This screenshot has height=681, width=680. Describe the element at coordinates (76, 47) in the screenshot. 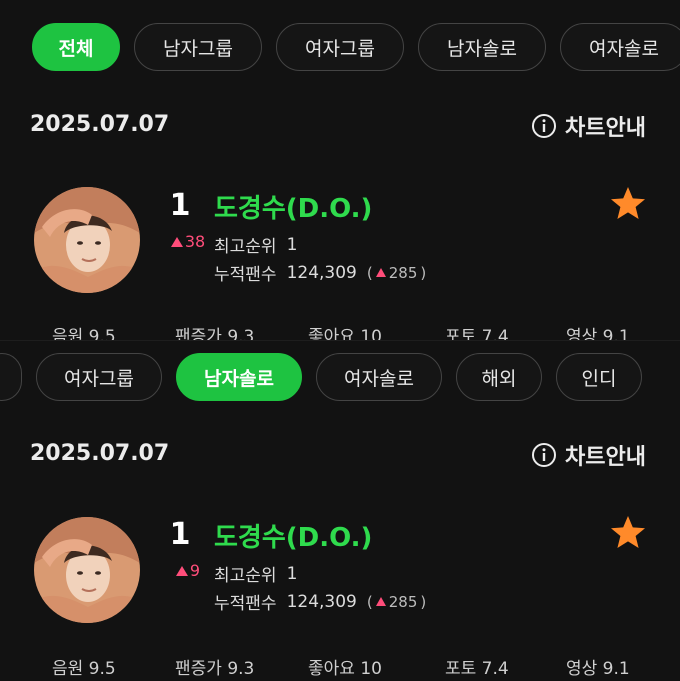

I see `tab-all: 전체` at that location.